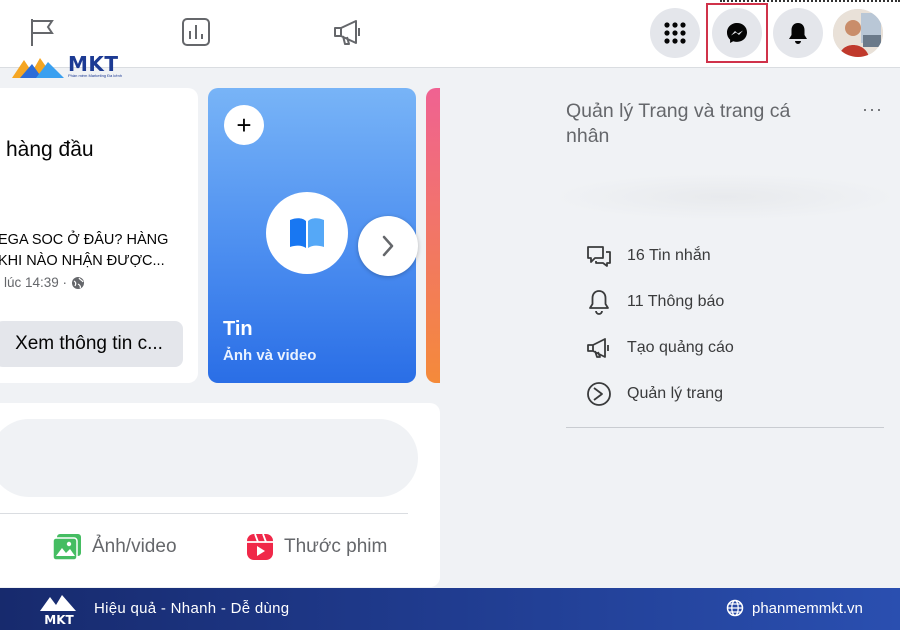 This screenshot has height=630, width=900. I want to click on create-ad-label: Tạo quảng cáo, so click(680, 347).